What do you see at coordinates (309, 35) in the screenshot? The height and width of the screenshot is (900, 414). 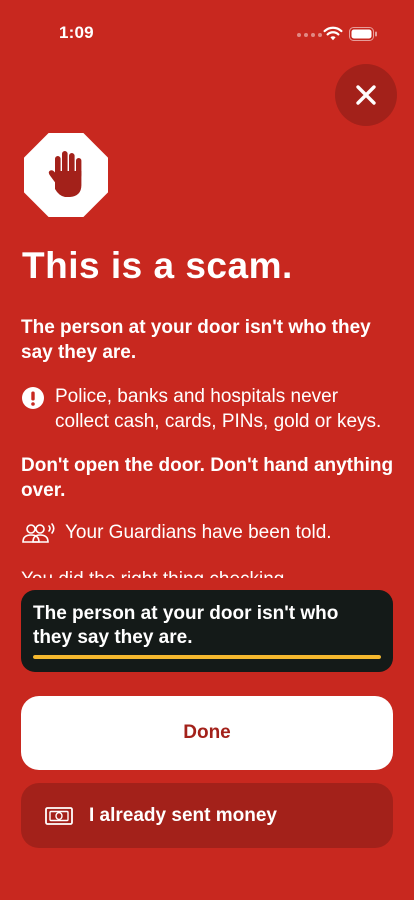 I see `signal-dots-icon` at bounding box center [309, 35].